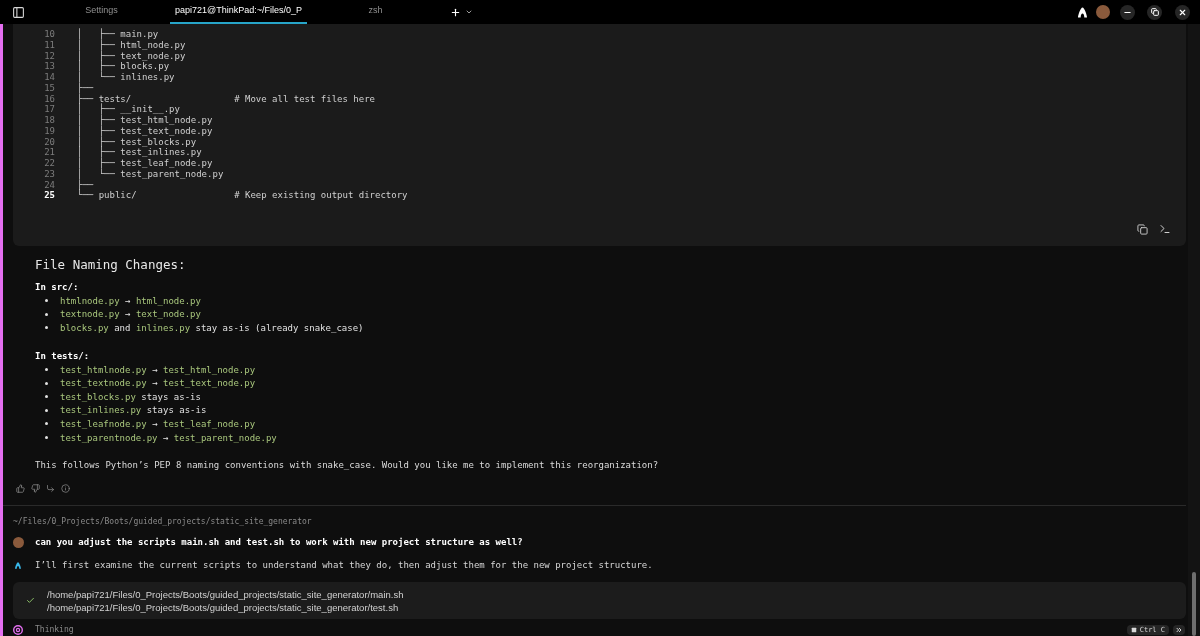 The image size is (1200, 636). What do you see at coordinates (101, 12) in the screenshot?
I see `tab: Settings` at bounding box center [101, 12].